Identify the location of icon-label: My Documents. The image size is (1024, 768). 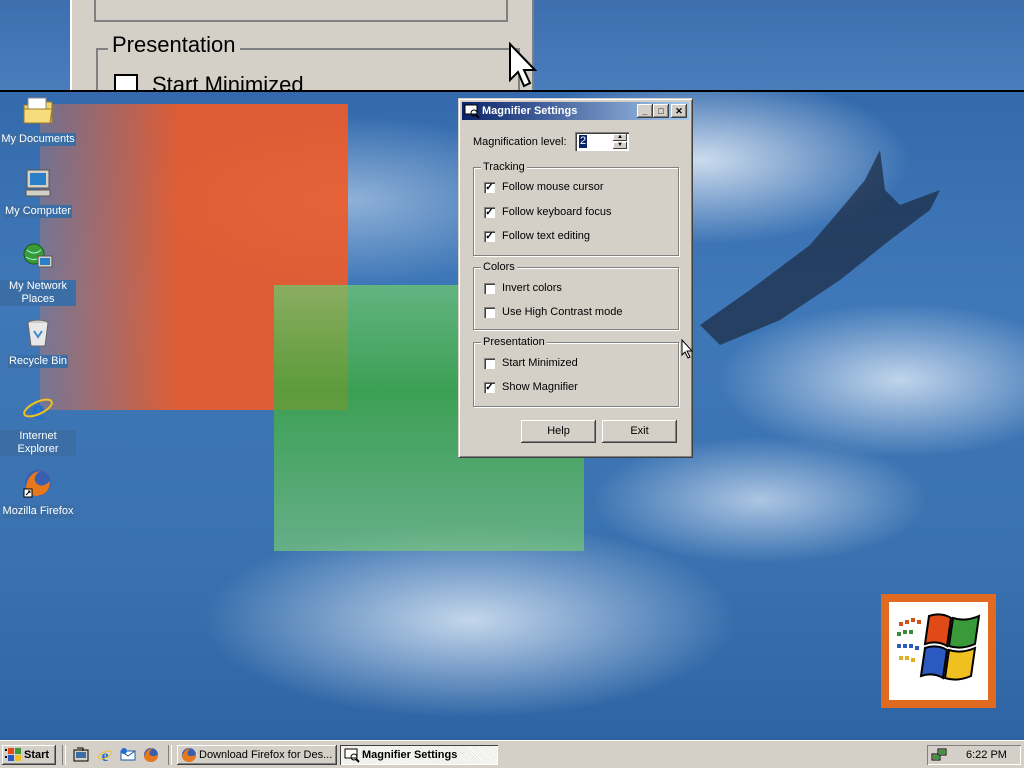
(38, 139).